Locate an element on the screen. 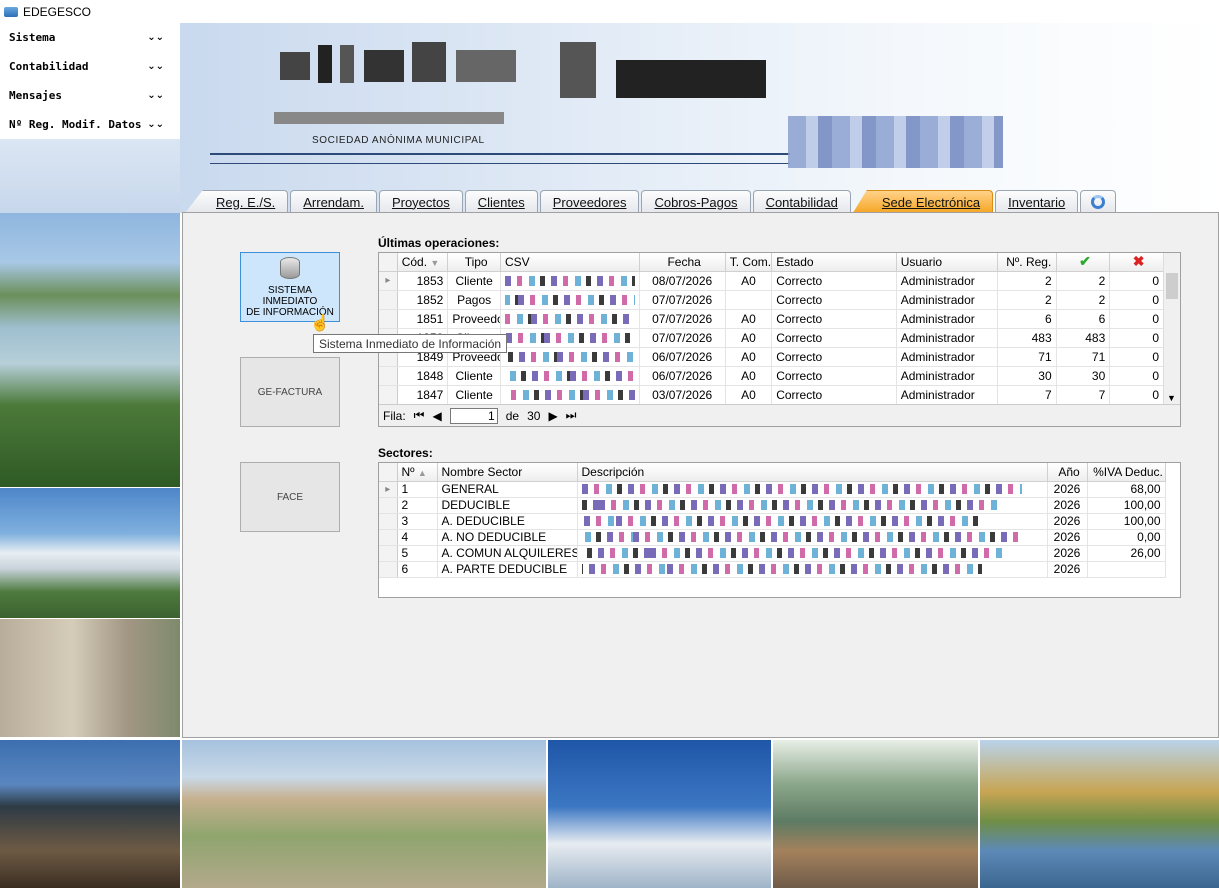 The image size is (1219, 888). window-title: EDEGESCO is located at coordinates (57, 11).